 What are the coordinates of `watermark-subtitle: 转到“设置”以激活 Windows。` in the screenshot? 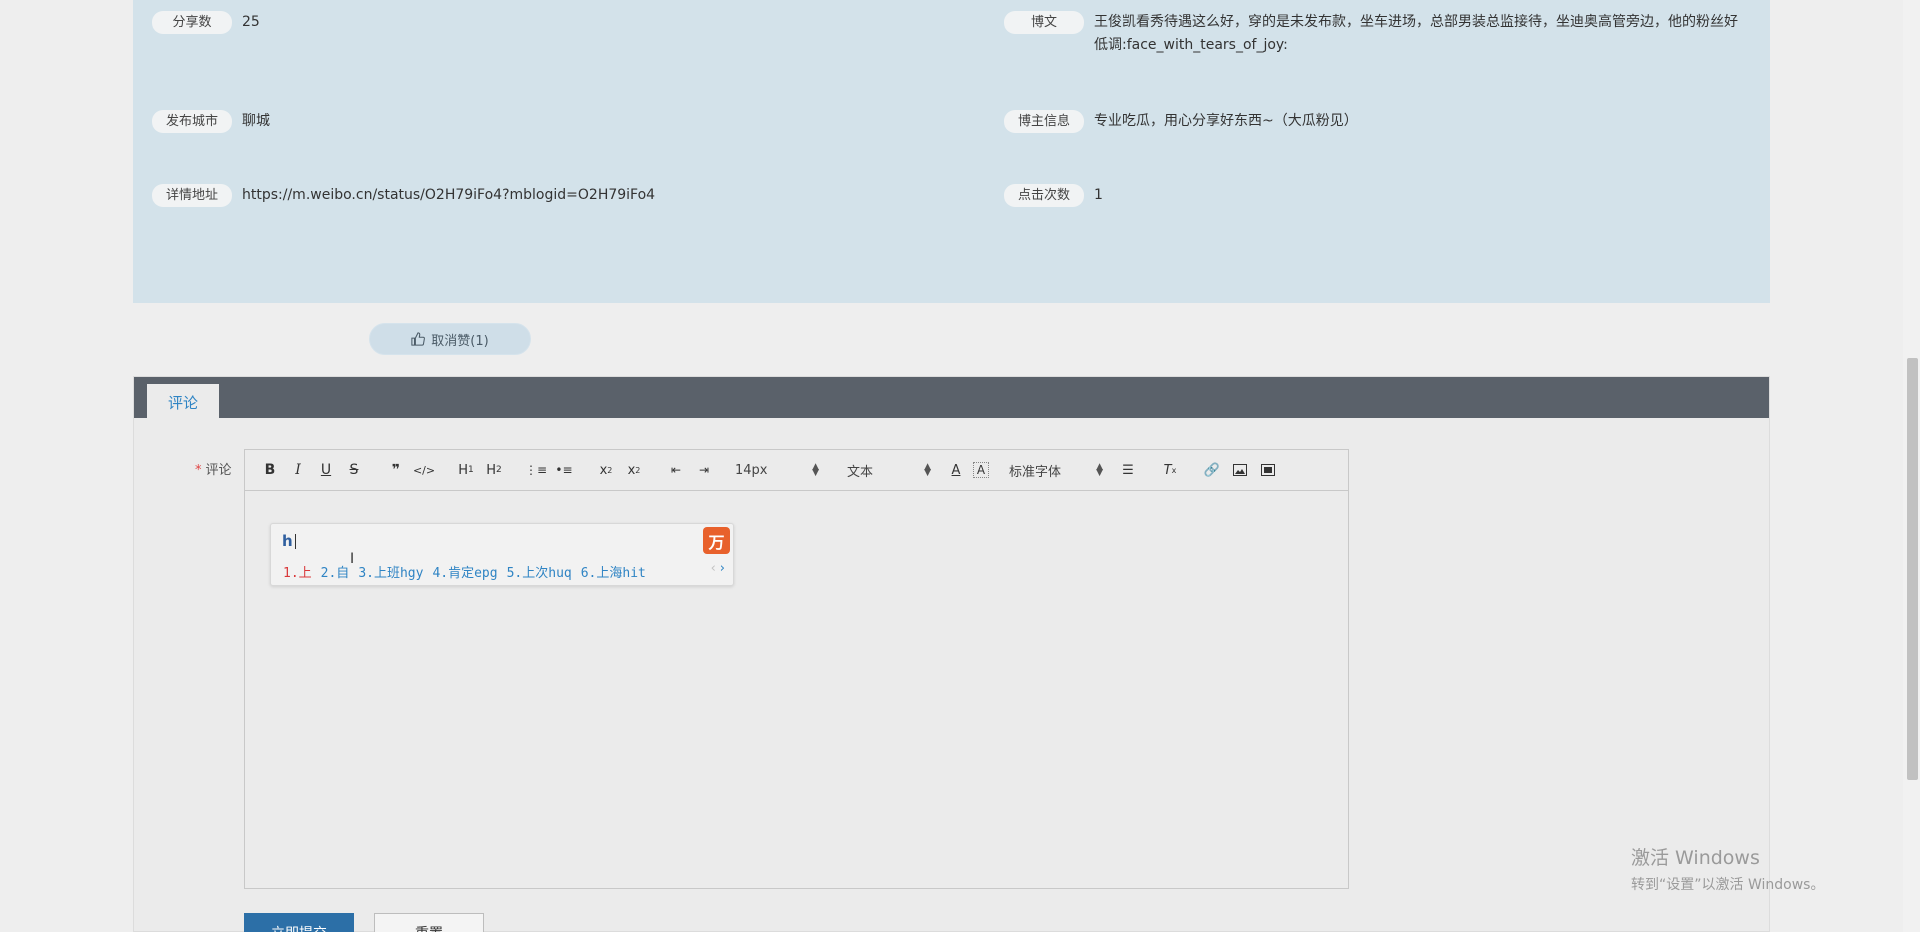 It's located at (1728, 885).